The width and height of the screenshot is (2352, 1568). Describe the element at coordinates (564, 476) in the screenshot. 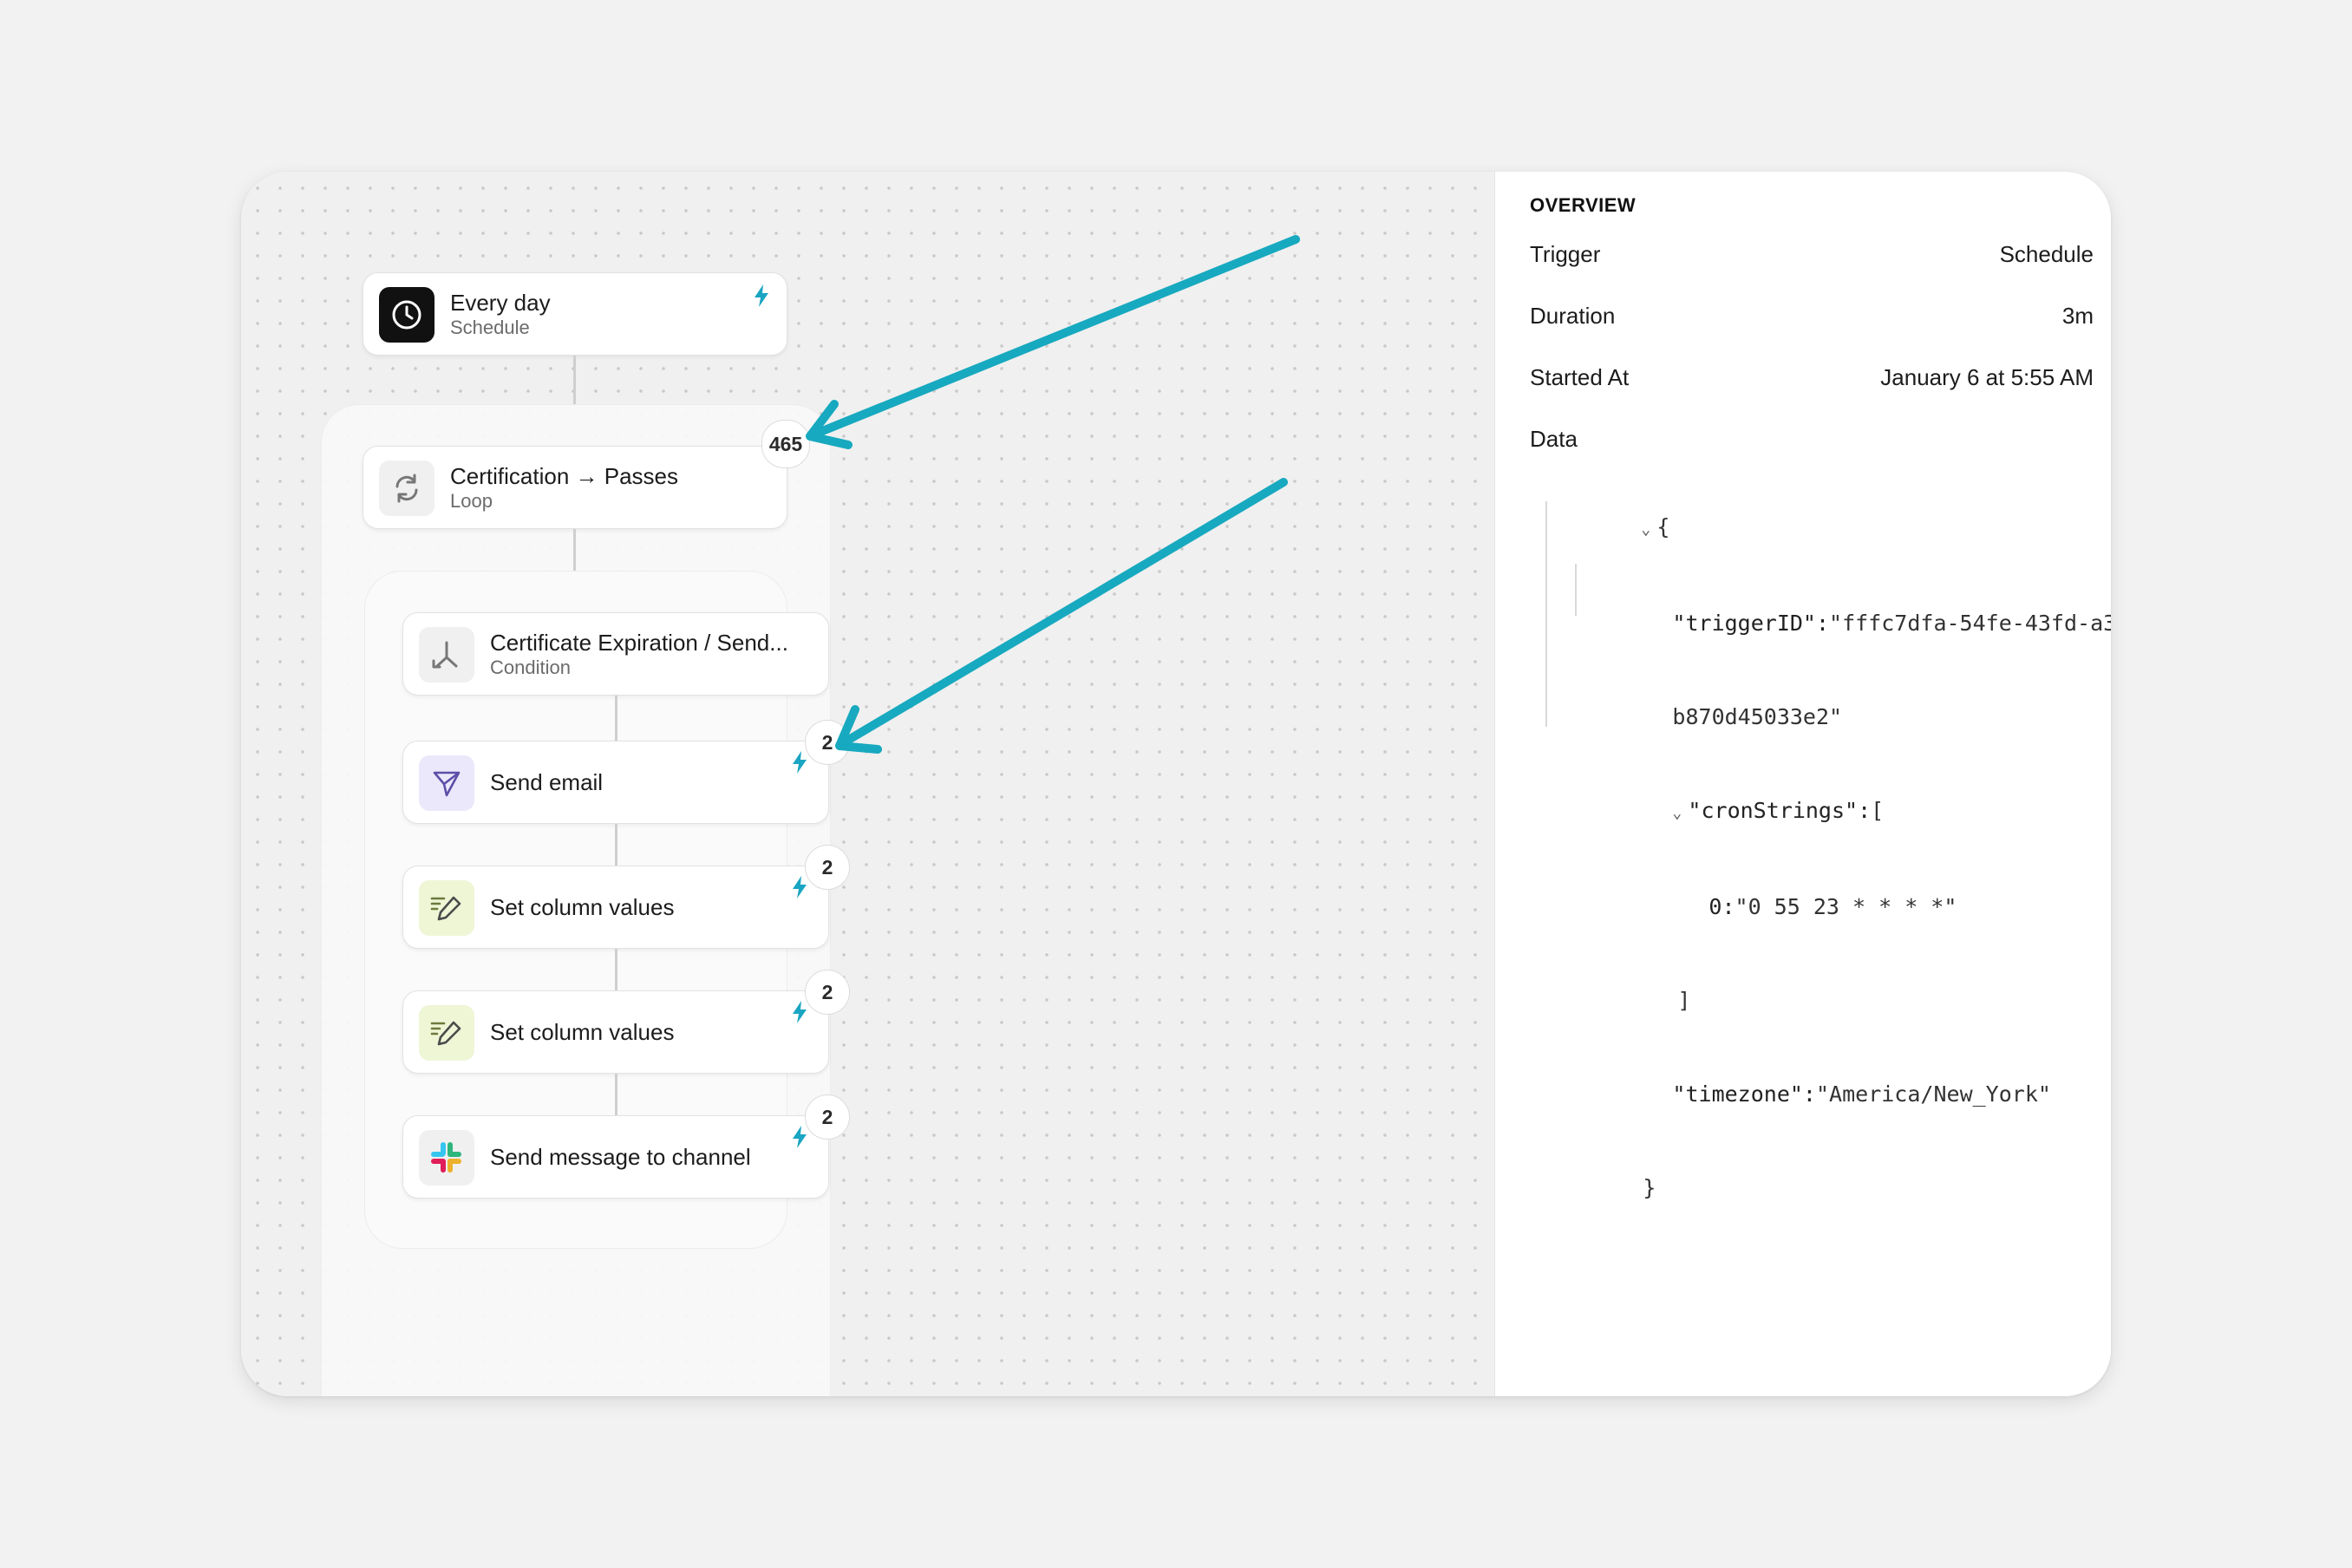

I see `node-title: Certification → Passes` at that location.